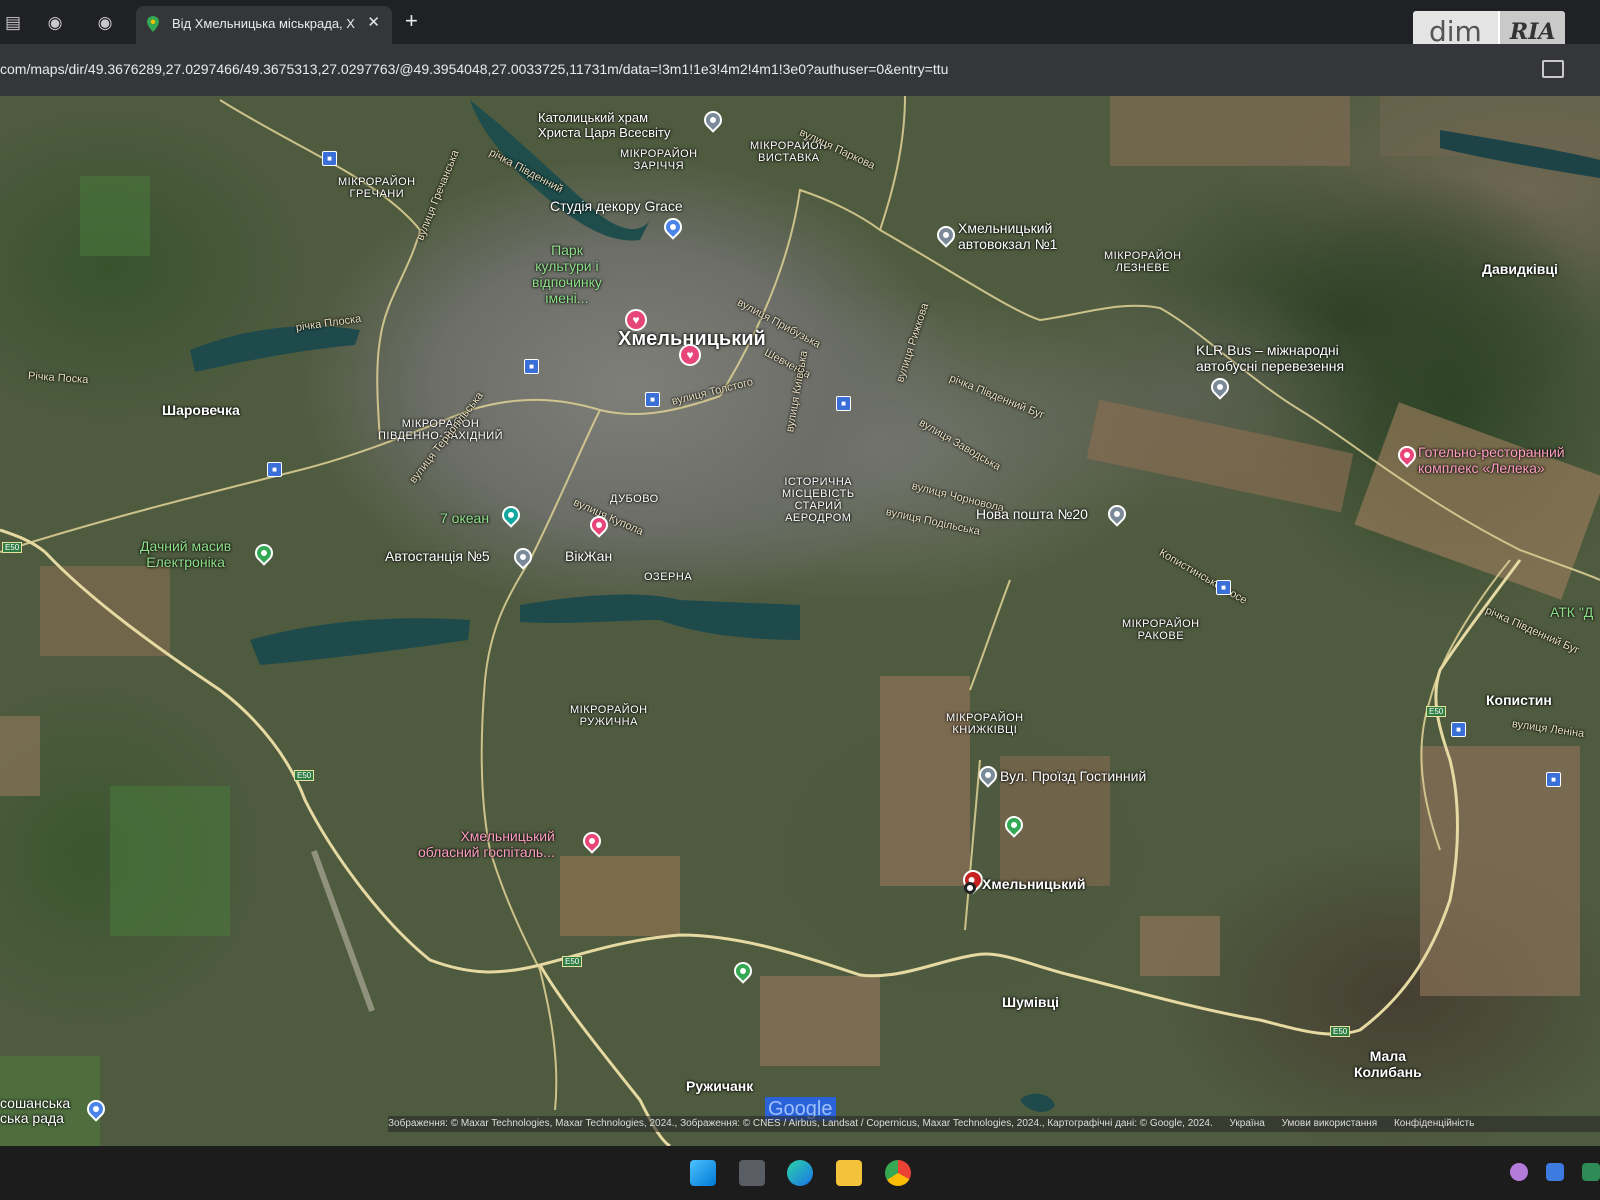  I want to click on tab-search-icon: ▤, so click(13, 23).